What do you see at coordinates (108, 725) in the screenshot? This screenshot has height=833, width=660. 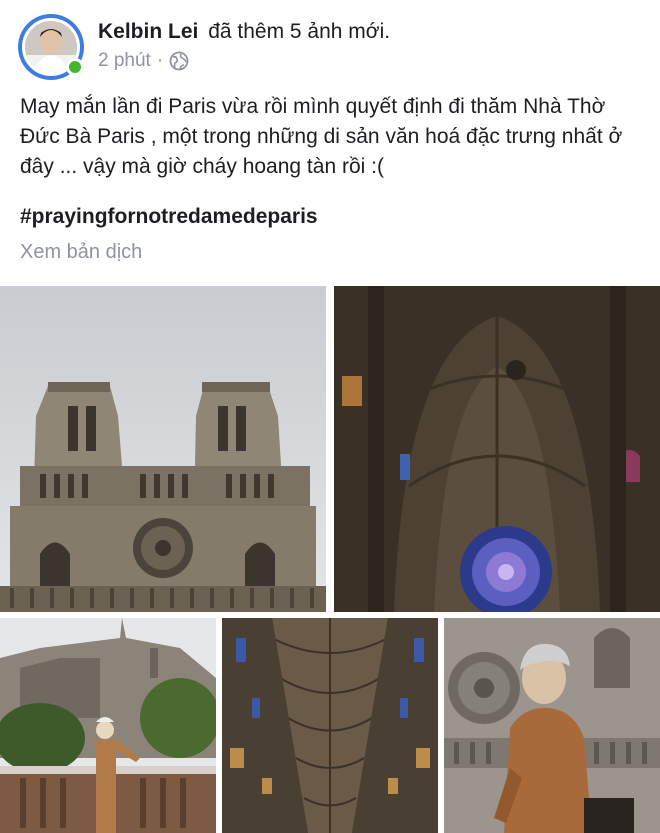 I see `photo-person-balcony` at bounding box center [108, 725].